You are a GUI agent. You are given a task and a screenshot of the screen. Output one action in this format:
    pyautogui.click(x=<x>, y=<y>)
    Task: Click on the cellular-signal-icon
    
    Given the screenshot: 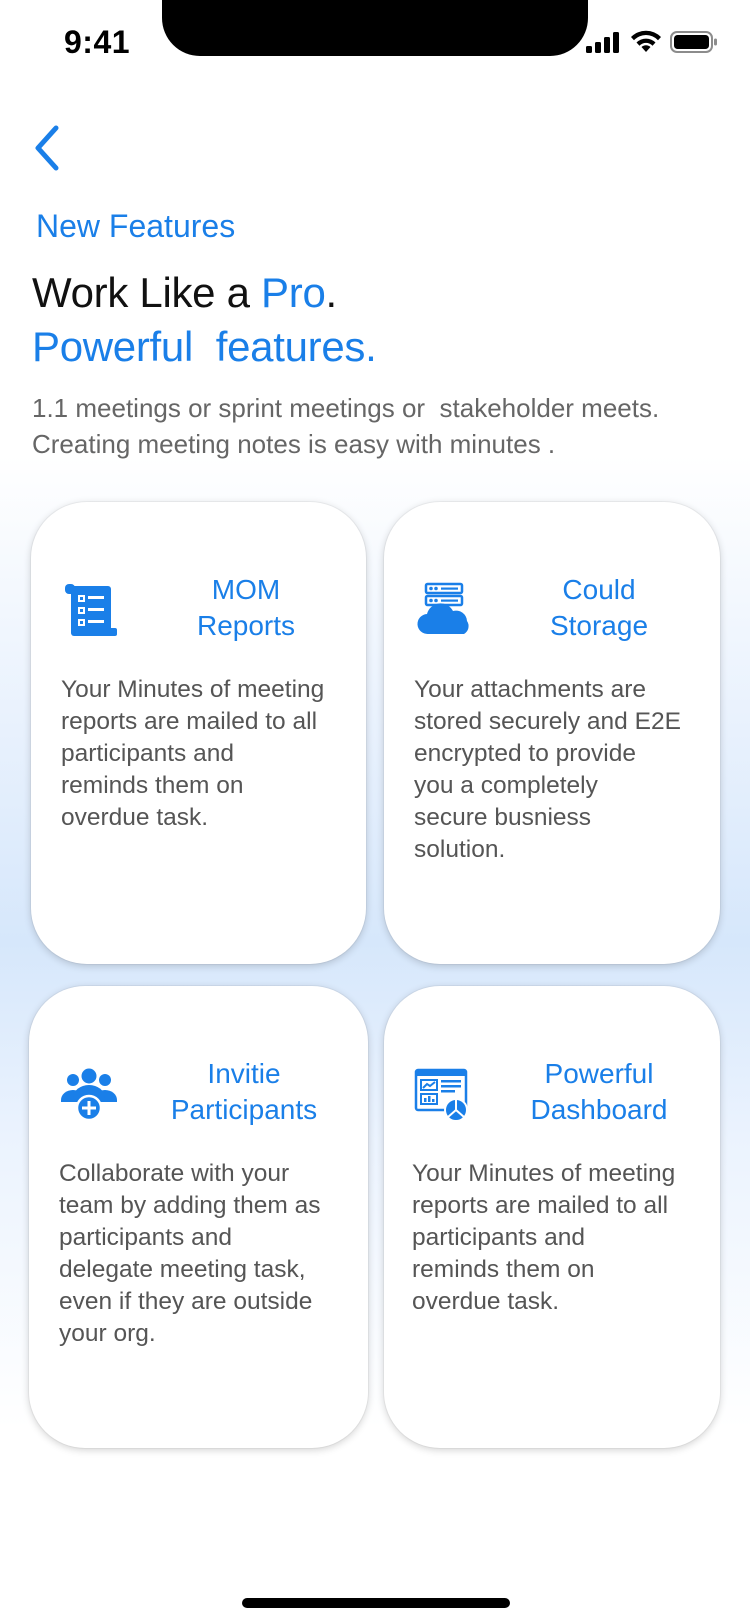 What is the action you would take?
    pyautogui.click(x=602, y=42)
    